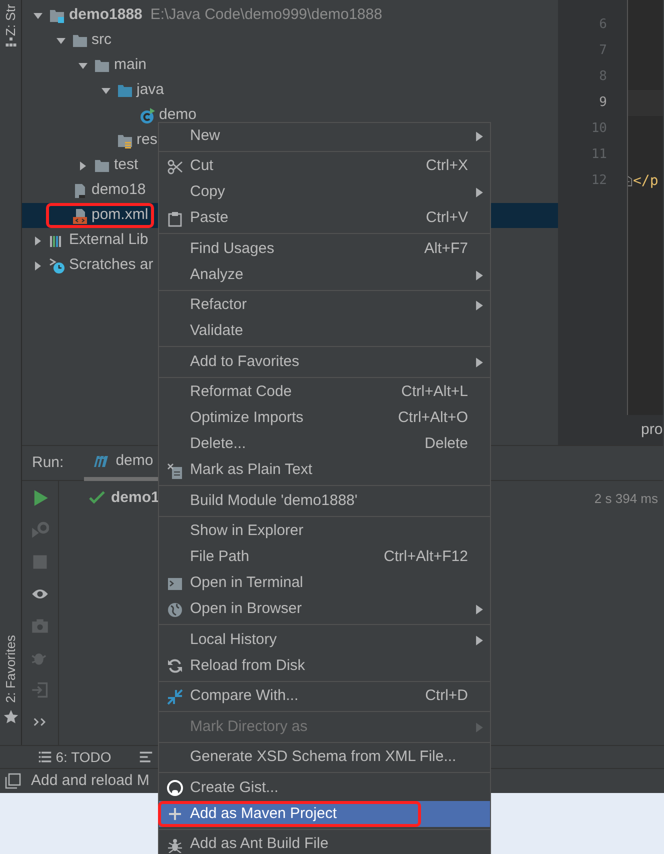 This screenshot has width=664, height=854. Describe the element at coordinates (446, 696) in the screenshot. I see `shortcut-text: Ctrl+D` at that location.